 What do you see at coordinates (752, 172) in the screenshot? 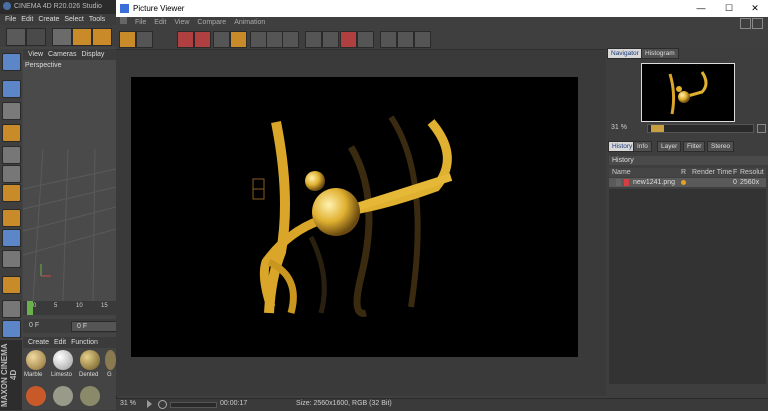
I see `col-resolution: Resolut` at bounding box center [752, 172].